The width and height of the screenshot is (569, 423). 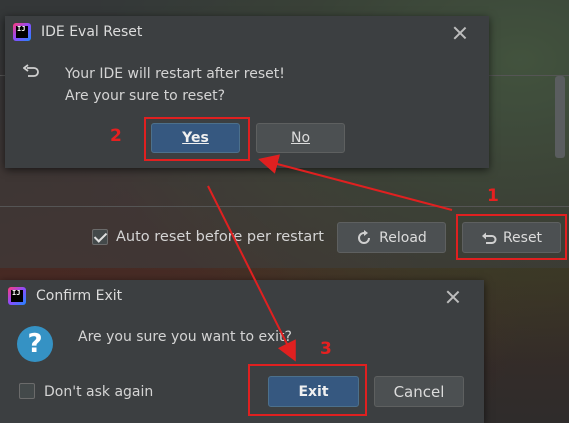 I want to click on arrow-reset-to-yes, so click(x=355, y=182).